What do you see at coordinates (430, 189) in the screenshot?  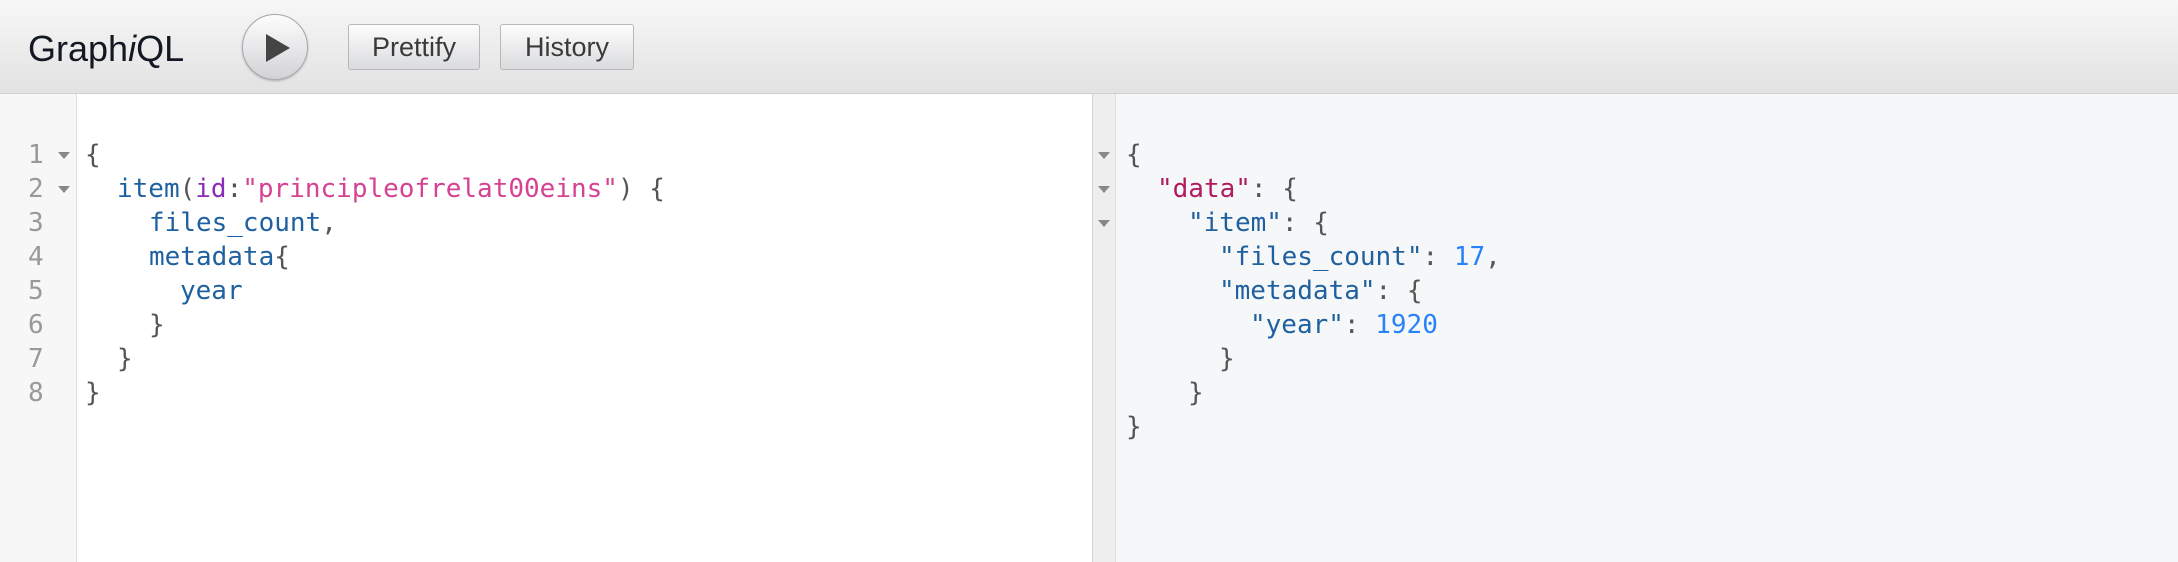 I see `argument-value: "principleofrelat00eins"` at bounding box center [430, 189].